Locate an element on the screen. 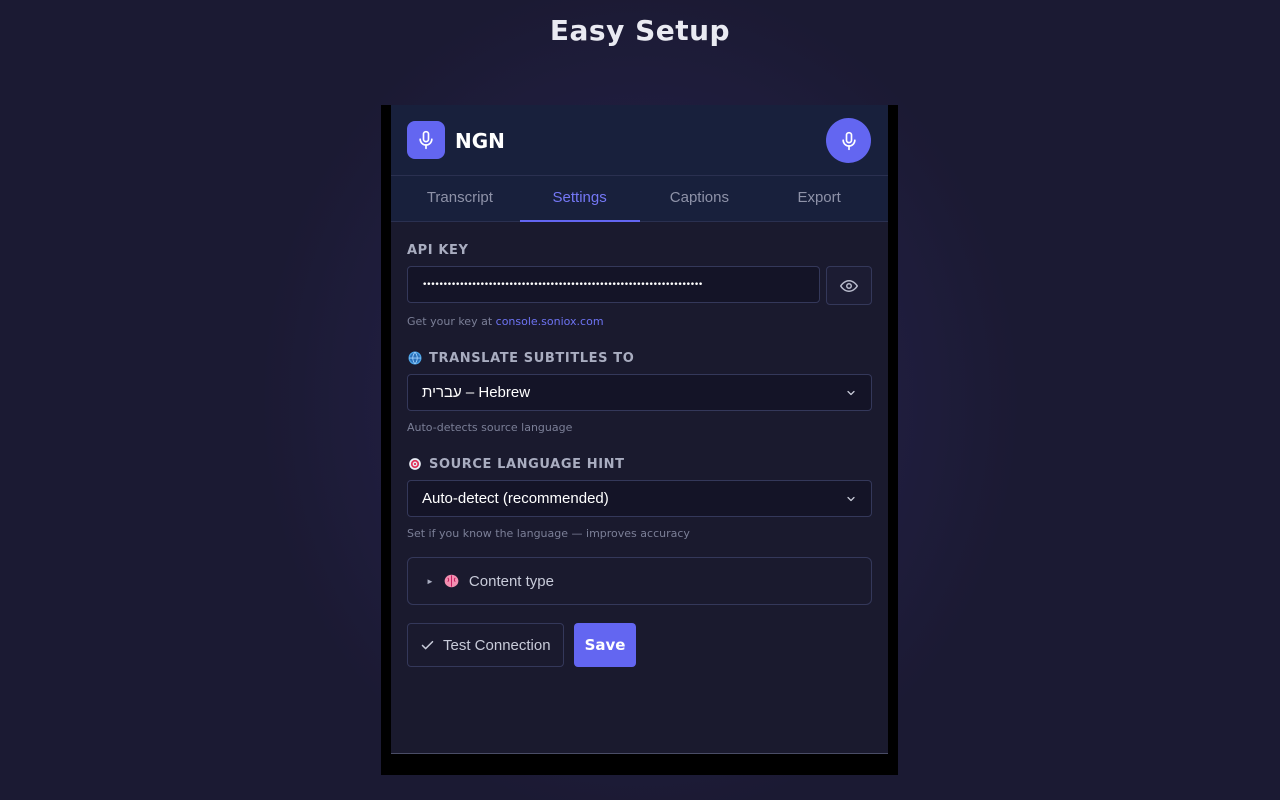 The height and width of the screenshot is (800, 1280). tab-transcript: Transcript is located at coordinates (460, 198).